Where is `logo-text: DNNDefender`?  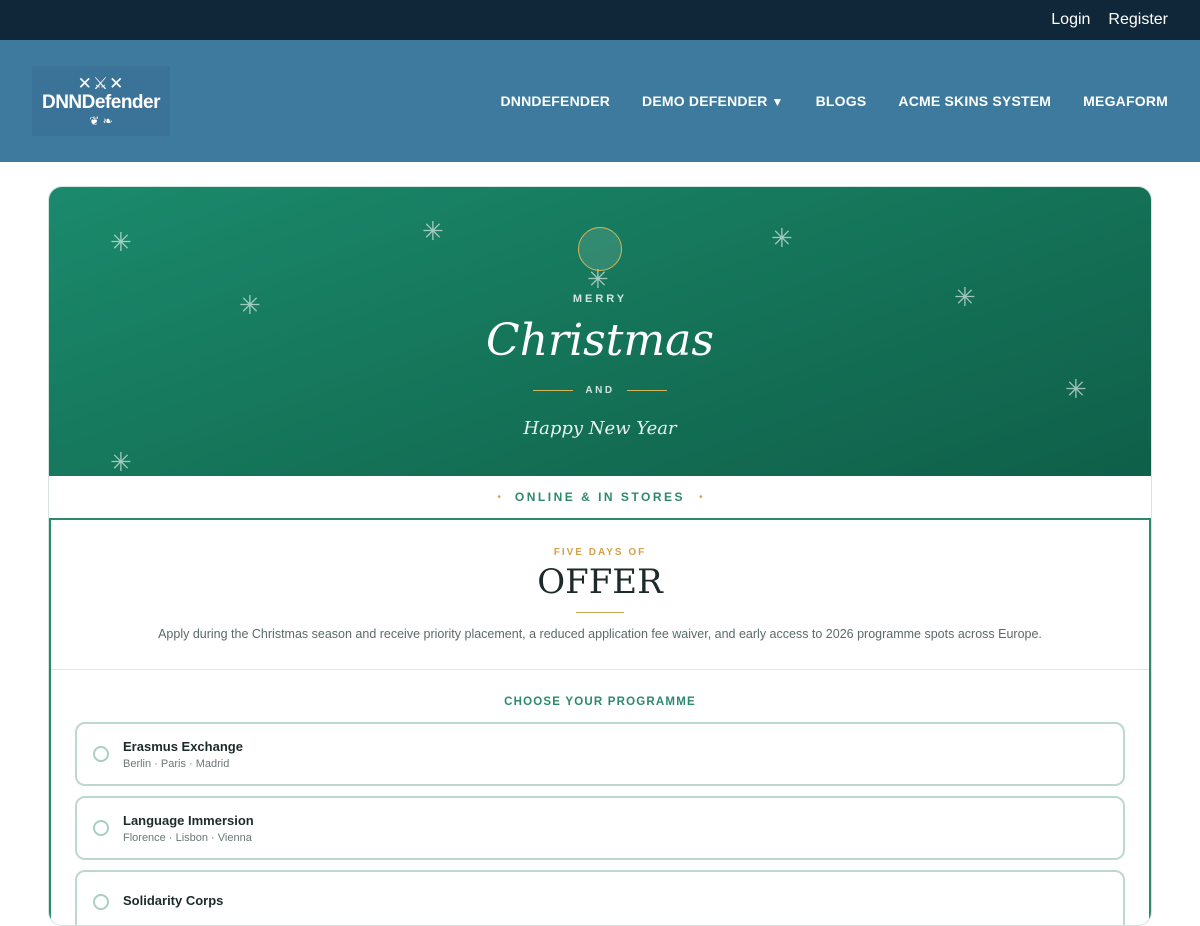
logo-text: DNNDefender is located at coordinates (101, 102).